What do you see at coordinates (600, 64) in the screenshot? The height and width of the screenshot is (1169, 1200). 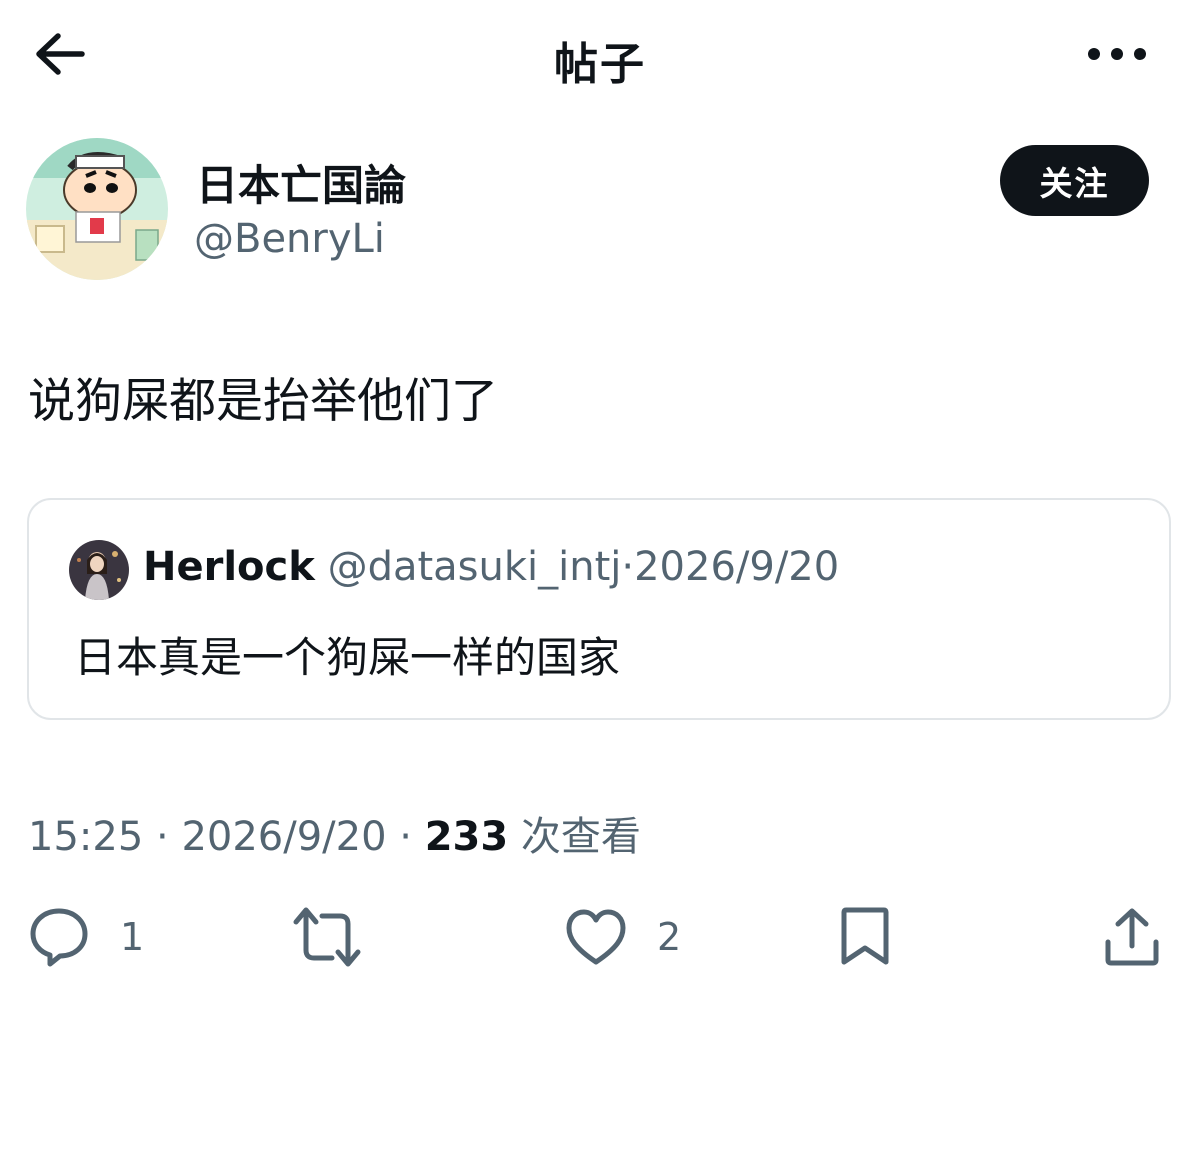 I see `page-title: 帖子` at bounding box center [600, 64].